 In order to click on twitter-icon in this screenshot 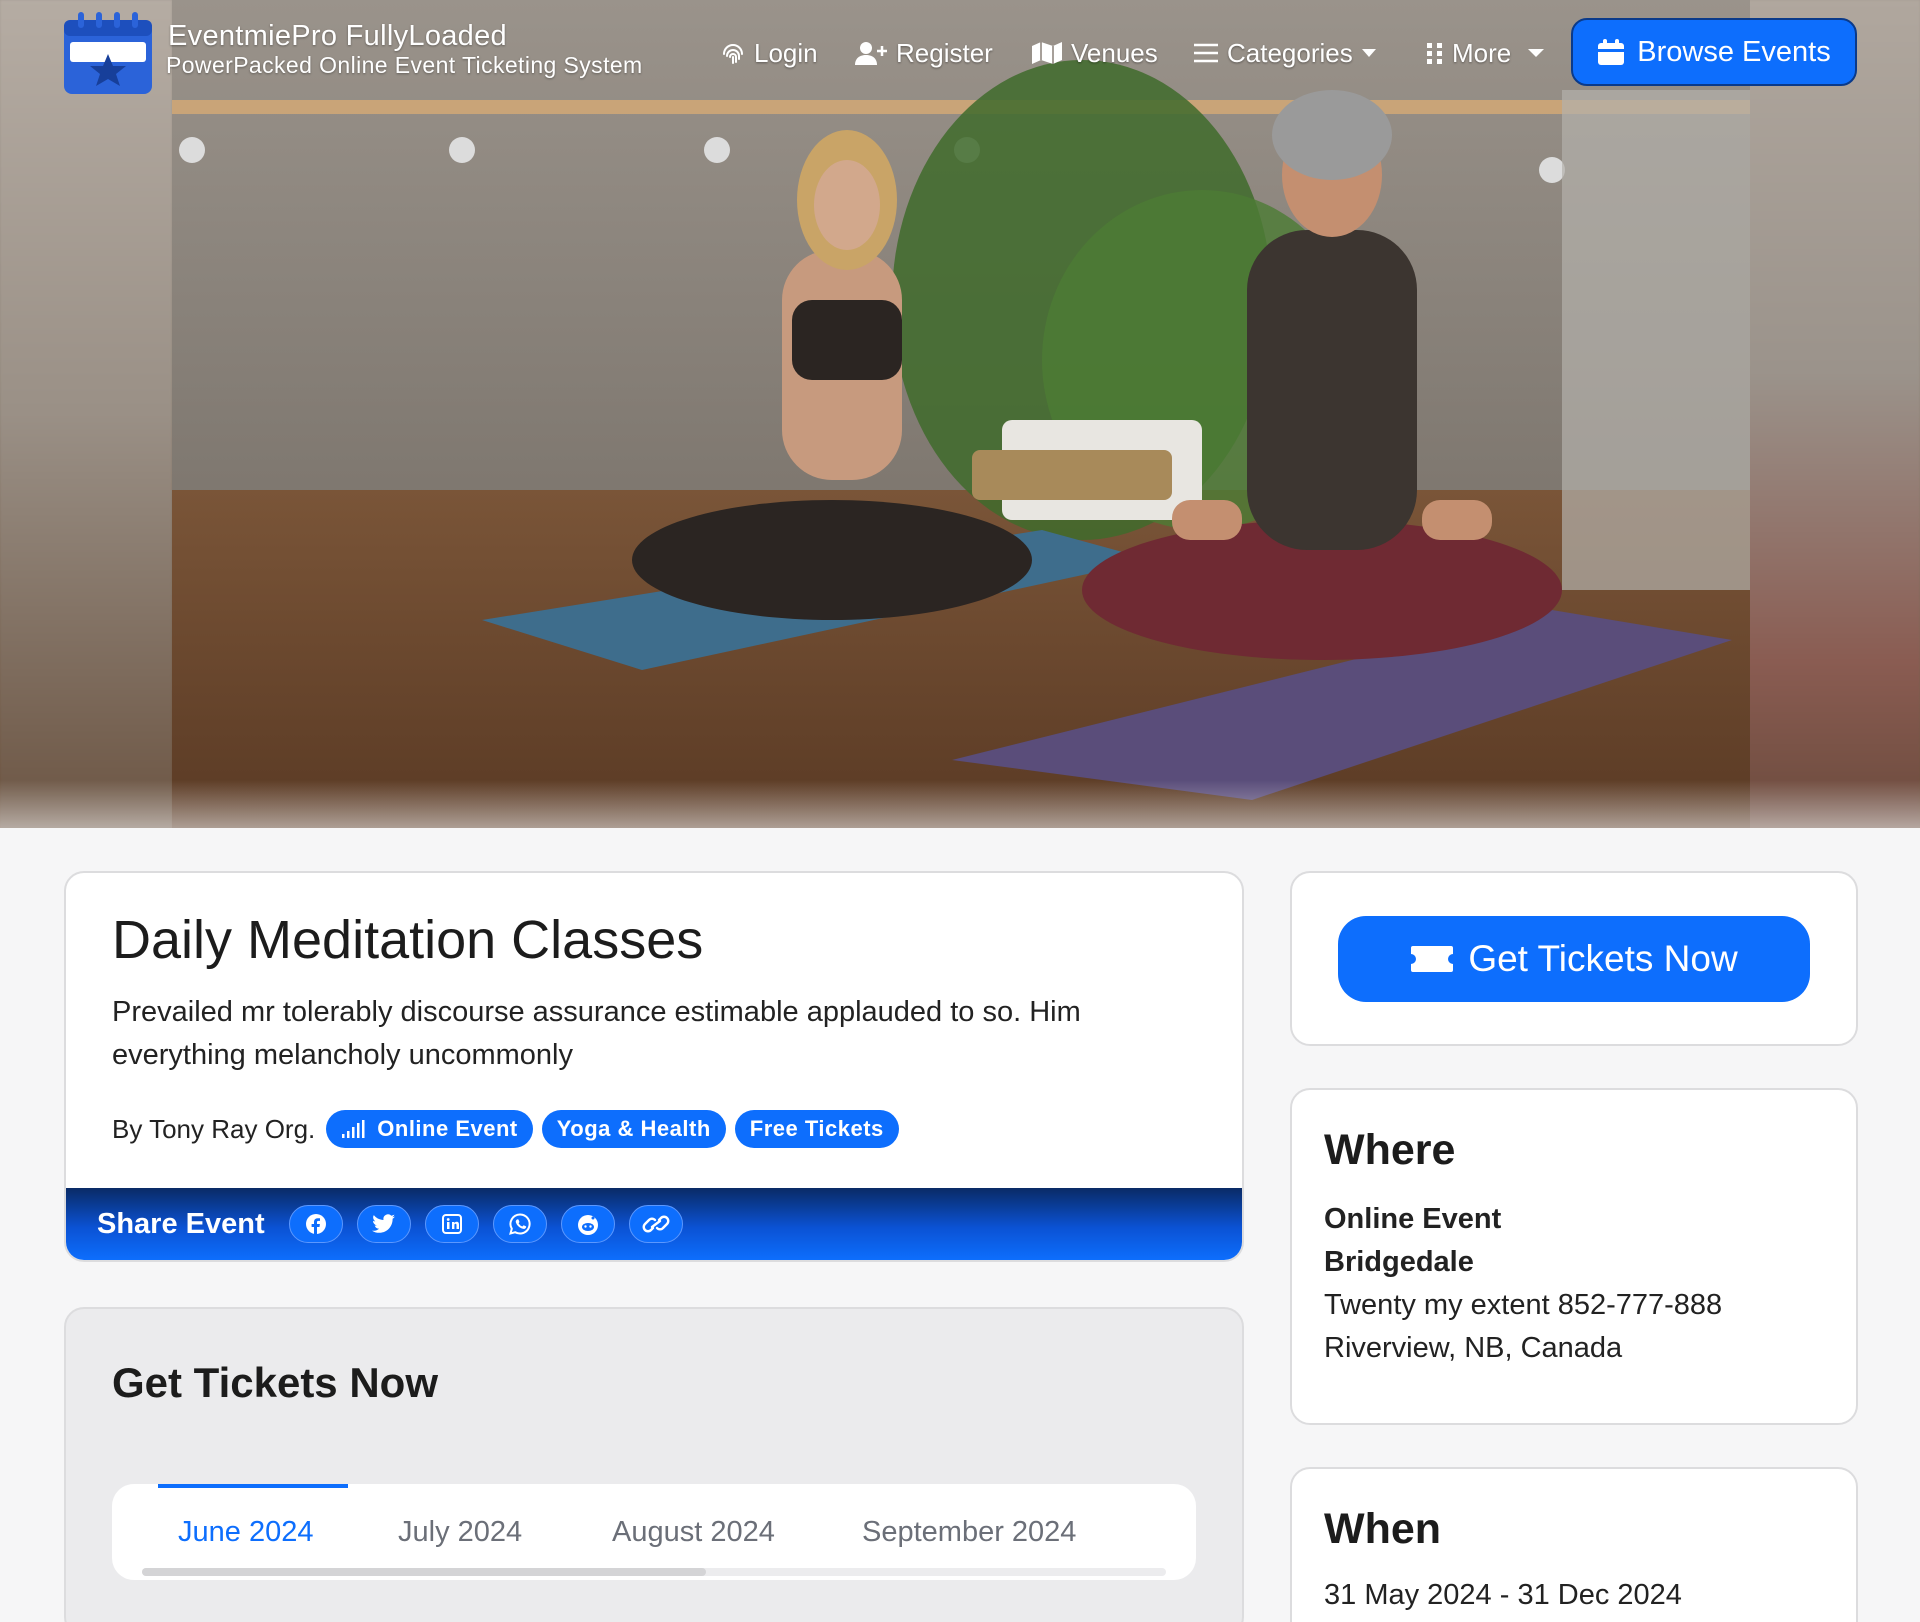, I will do `click(383, 1223)`.